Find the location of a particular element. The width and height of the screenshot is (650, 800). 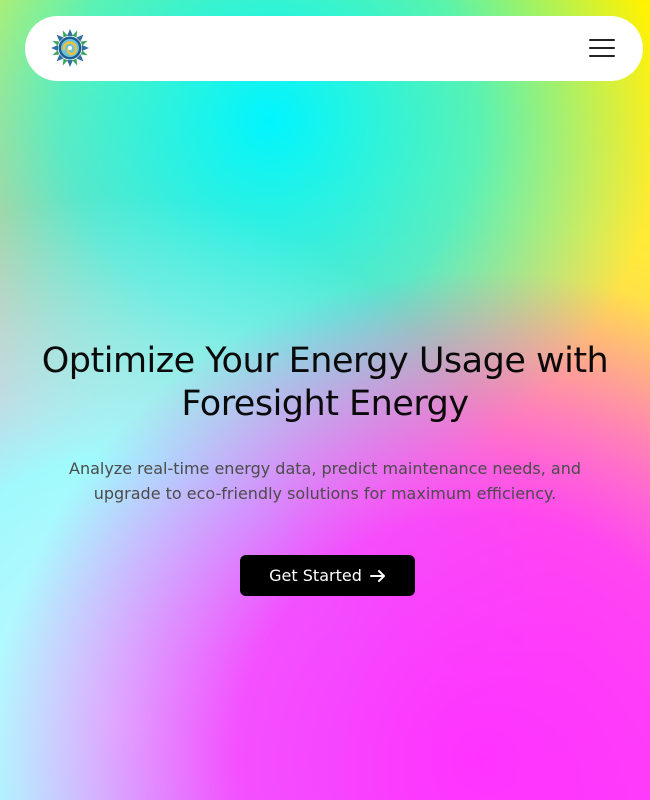

get-started-button: Get Started is located at coordinates (327, 575).